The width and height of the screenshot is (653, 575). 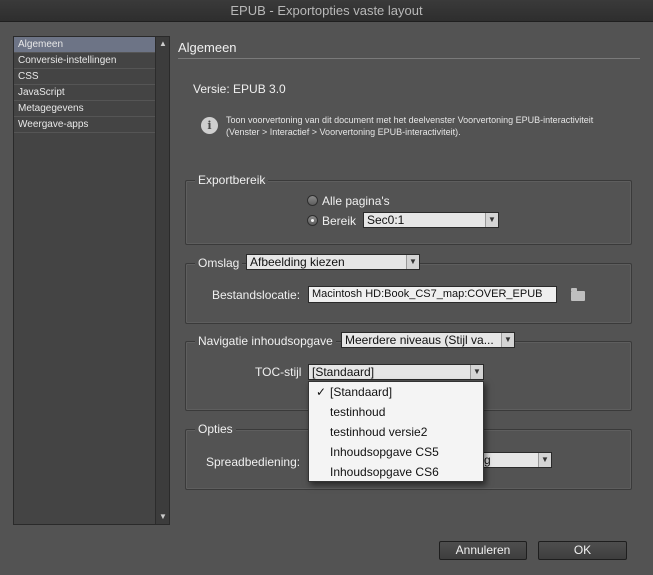 I want to click on all-pages-radio, so click(x=312, y=200).